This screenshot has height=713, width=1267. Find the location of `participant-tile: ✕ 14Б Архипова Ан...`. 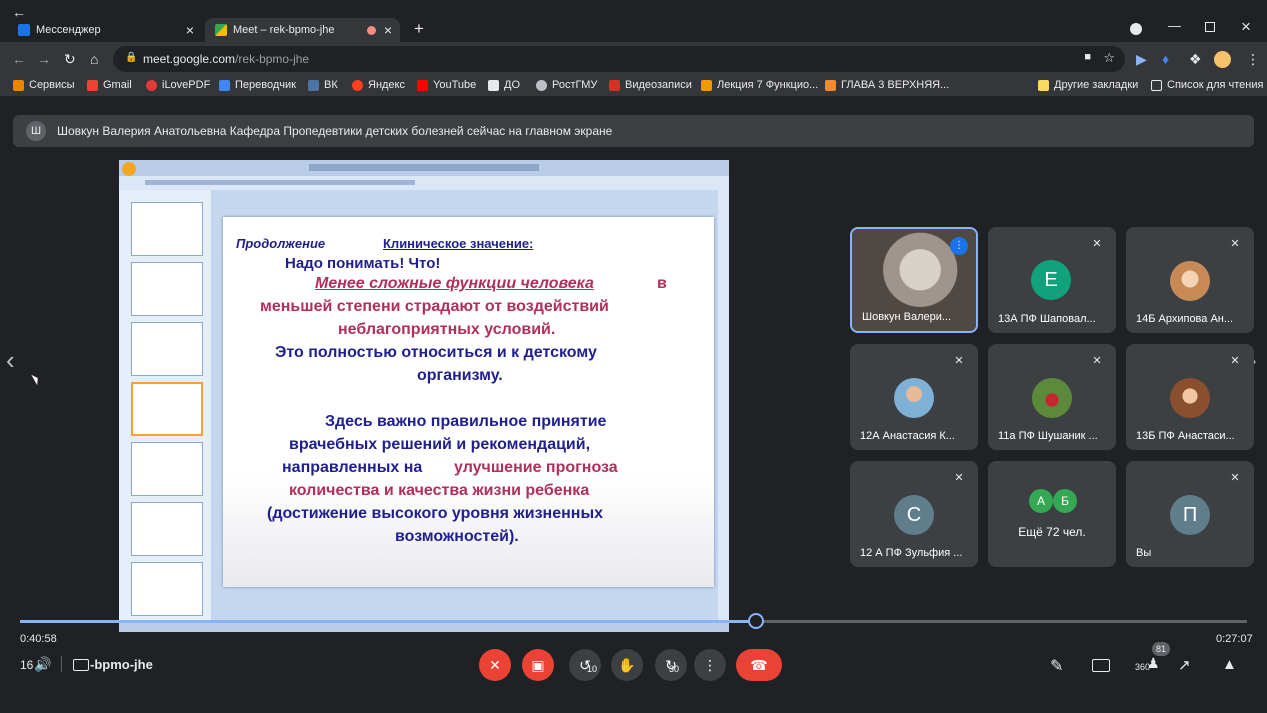

participant-tile: ✕ 14Б Архипова Ан... is located at coordinates (1190, 280).